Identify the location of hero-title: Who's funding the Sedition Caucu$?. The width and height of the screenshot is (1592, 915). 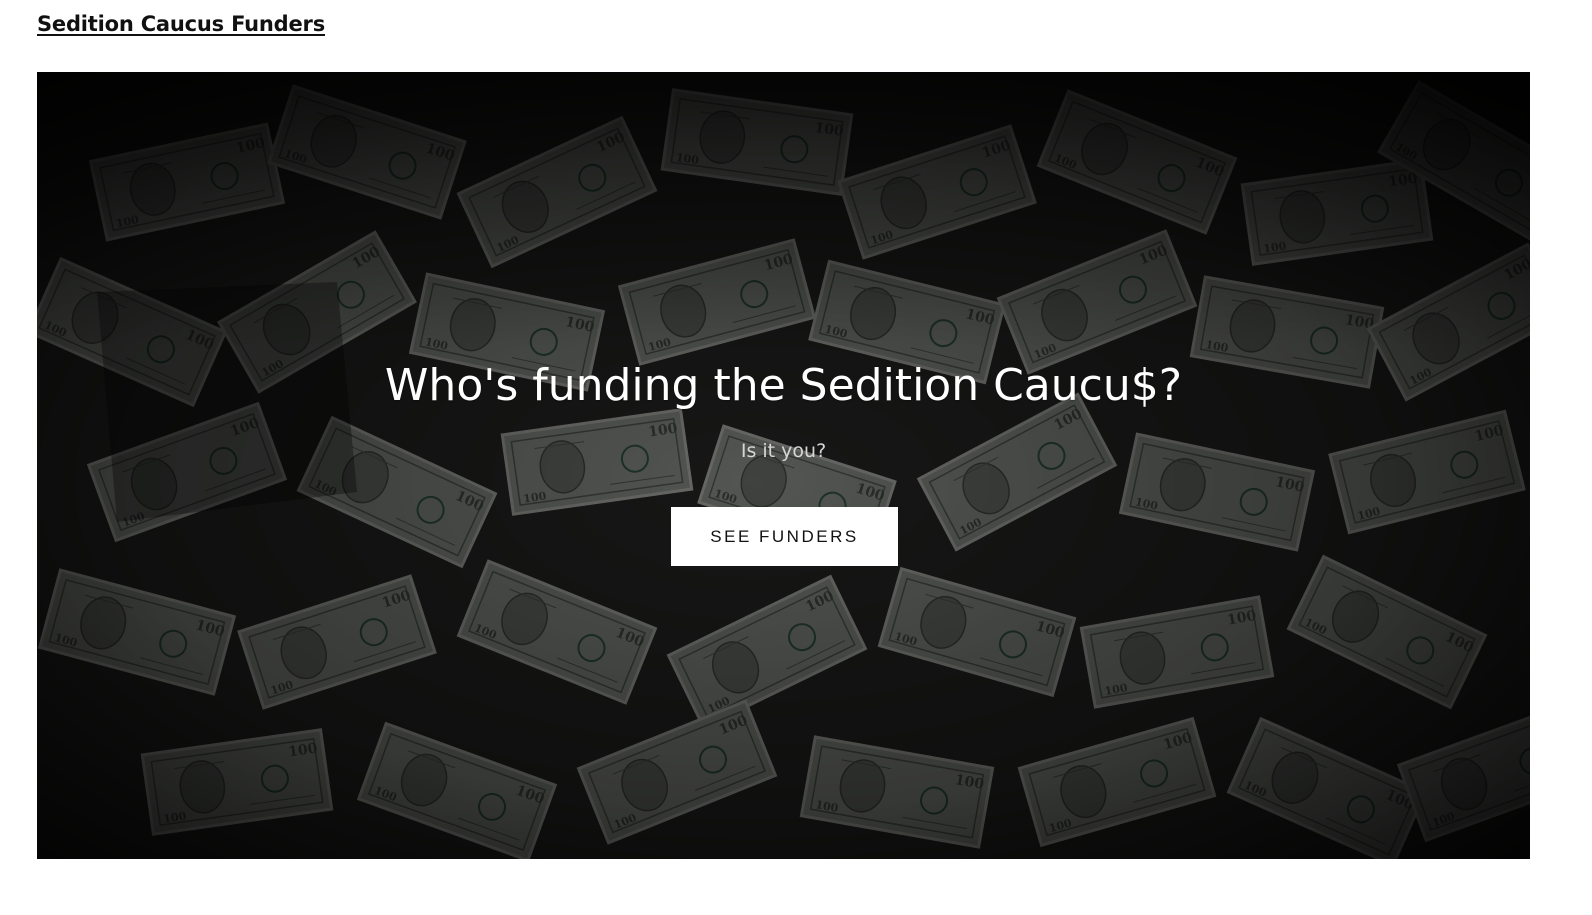
(783, 385).